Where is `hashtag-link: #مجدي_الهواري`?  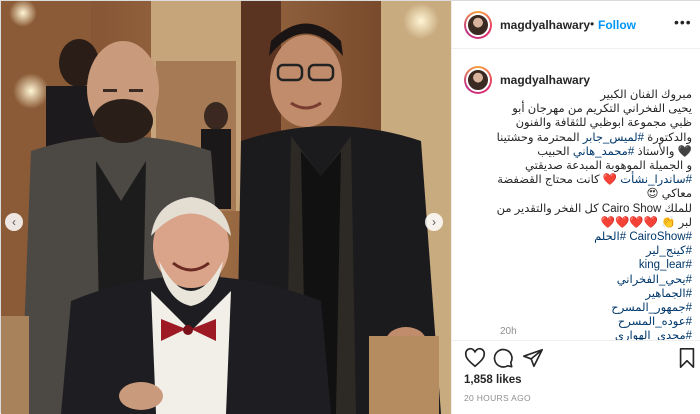
hashtag-link: #مجدي_الهواري is located at coordinates (653, 335).